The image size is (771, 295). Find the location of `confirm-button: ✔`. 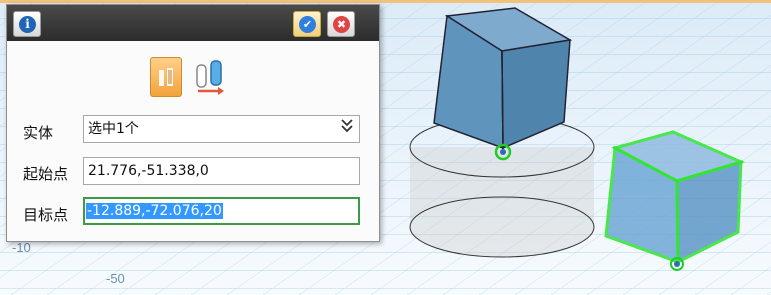

confirm-button: ✔ is located at coordinates (307, 24).